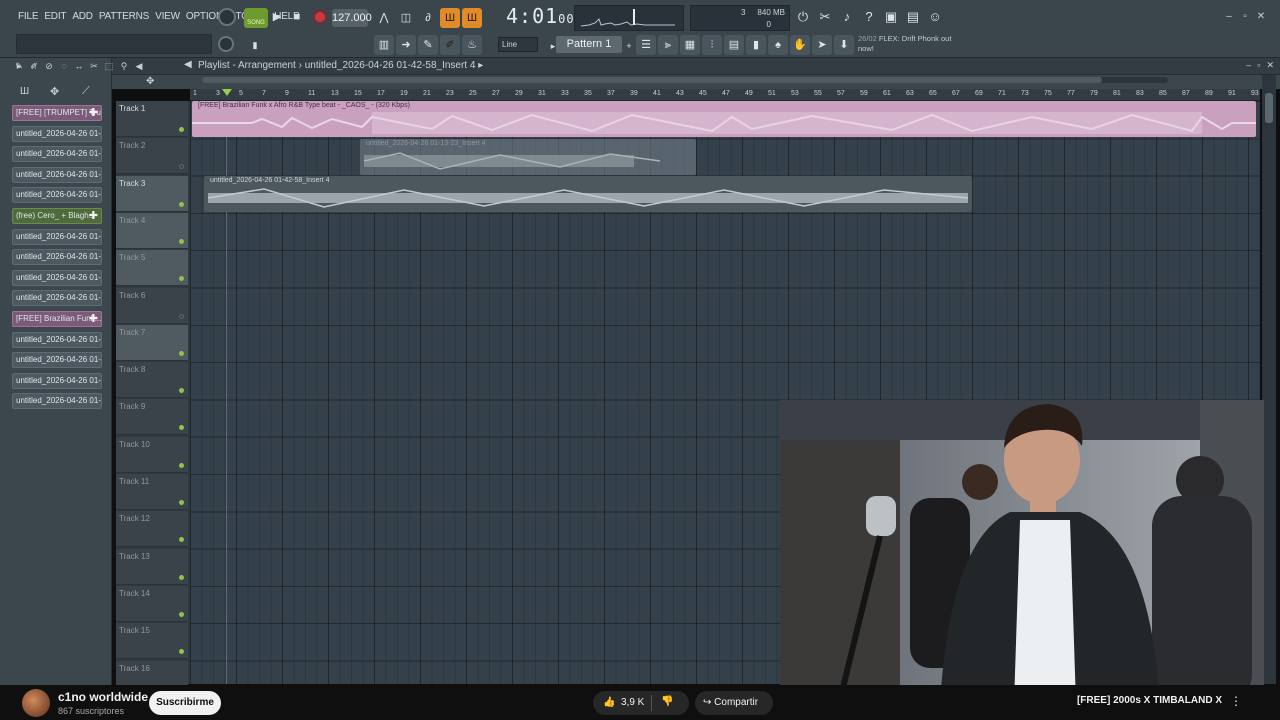  What do you see at coordinates (152, 417) in the screenshot?
I see `track-header: Track 9` at bounding box center [152, 417].